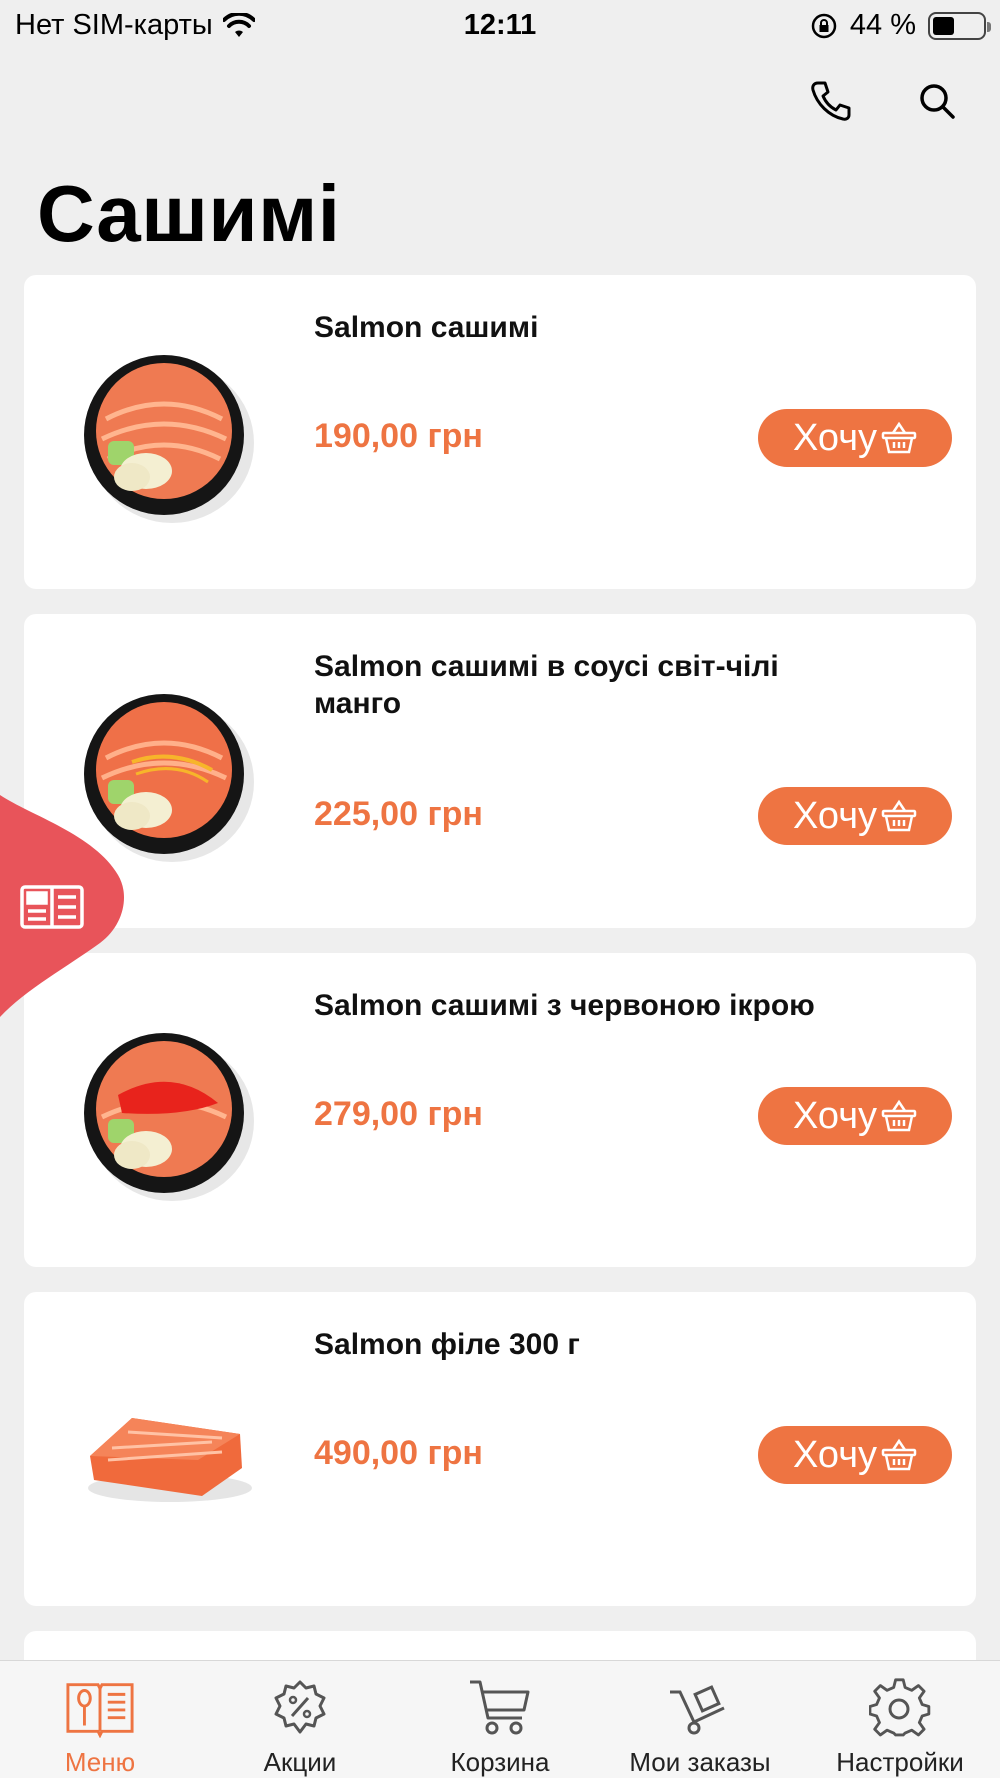 The width and height of the screenshot is (1000, 1778). I want to click on battery-percent: 44 %, so click(882, 25).